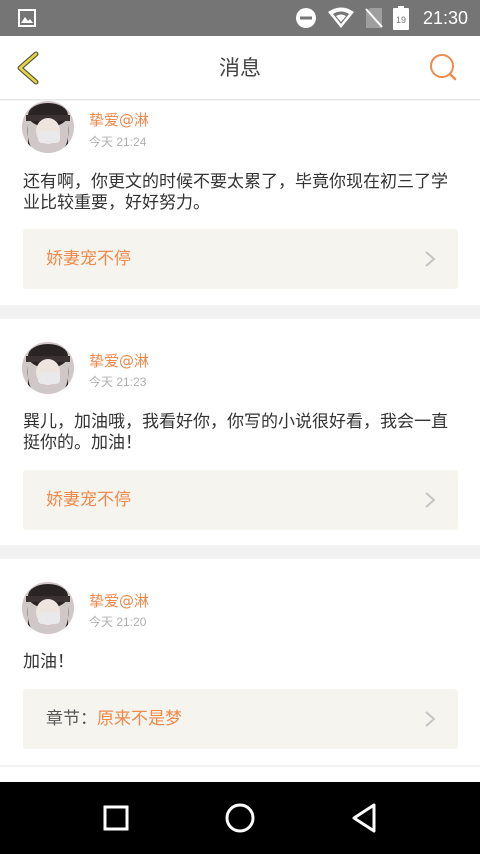  What do you see at coordinates (118, 382) in the screenshot?
I see `message-time: 今天 21:23` at bounding box center [118, 382].